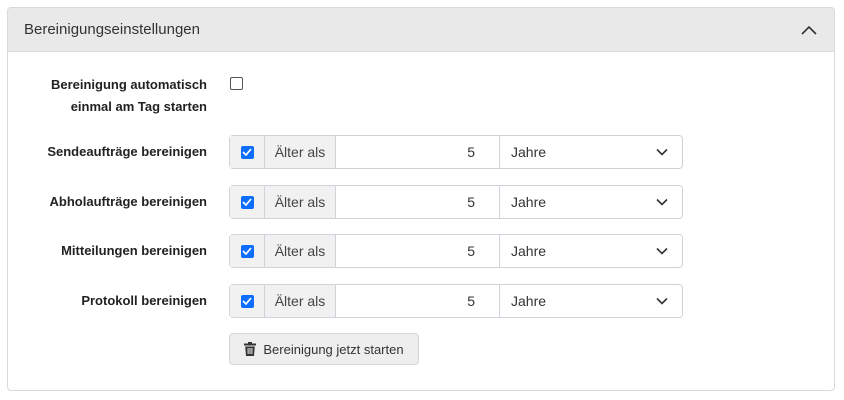  Describe the element at coordinates (128, 201) in the screenshot. I see `row-label: Abholaufträge bereinigen` at that location.